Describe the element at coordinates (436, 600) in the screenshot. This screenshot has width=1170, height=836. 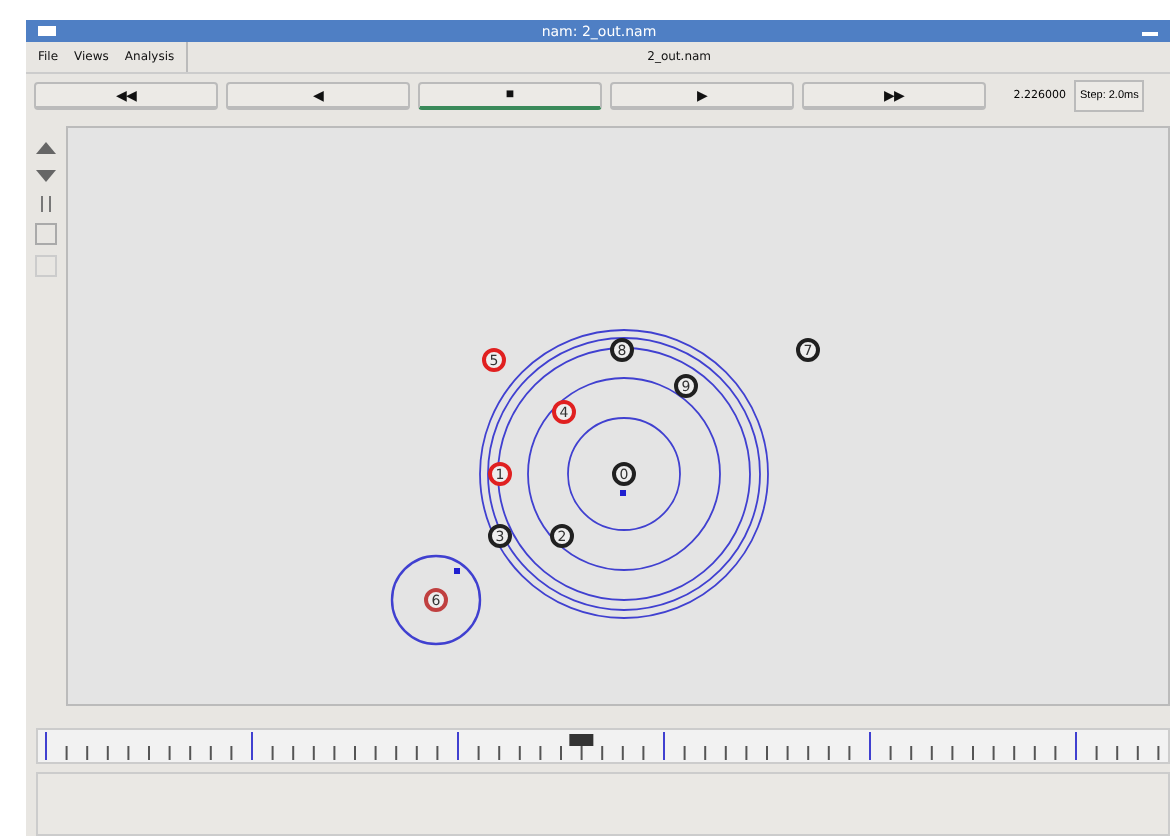
I see `wave-ring` at that location.